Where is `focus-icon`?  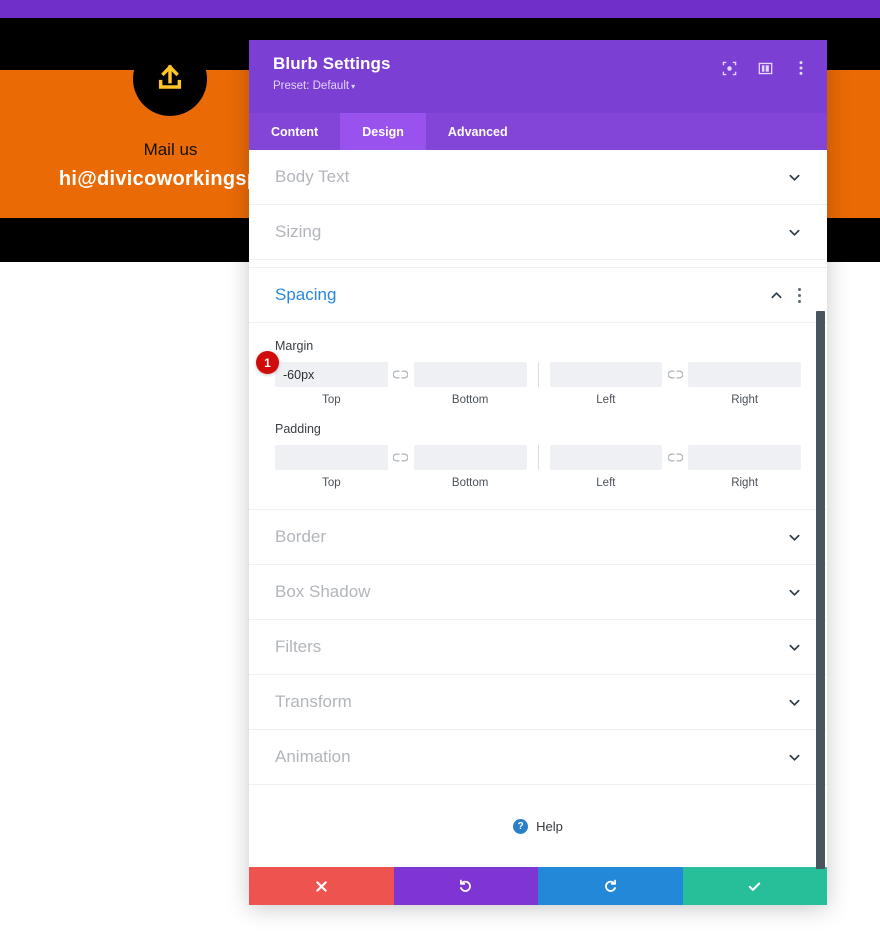
focus-icon is located at coordinates (729, 68).